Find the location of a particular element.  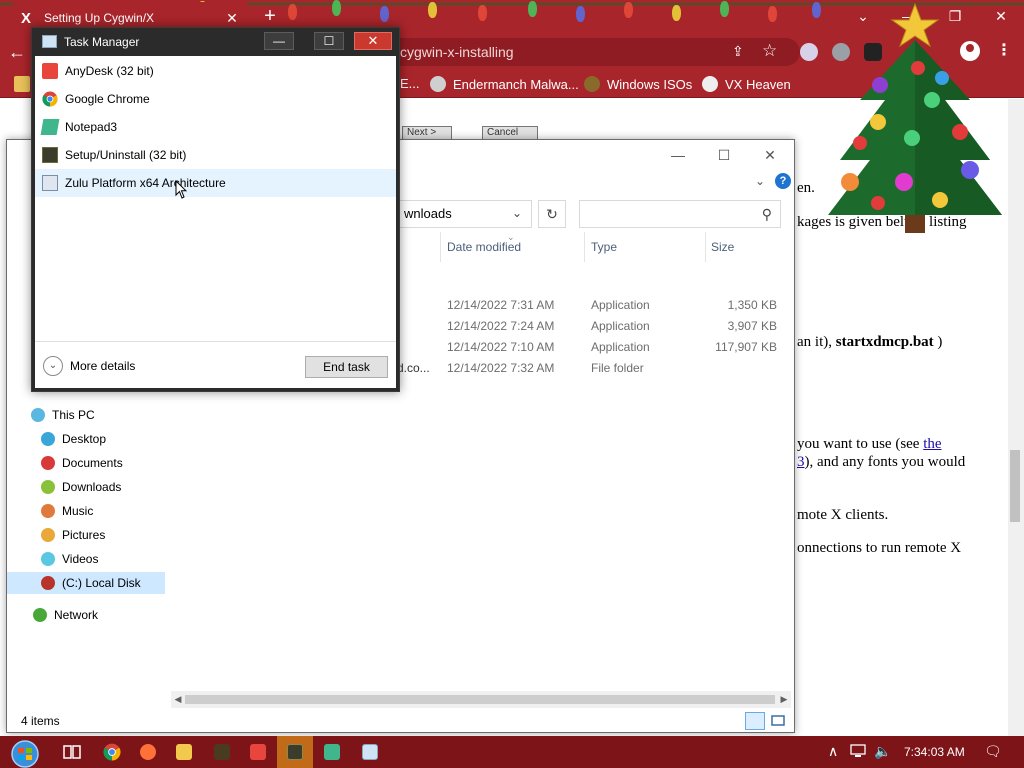

file-row: 12/14/2022 7:31 AM Application 1,350 KB is located at coordinates (597, 305).